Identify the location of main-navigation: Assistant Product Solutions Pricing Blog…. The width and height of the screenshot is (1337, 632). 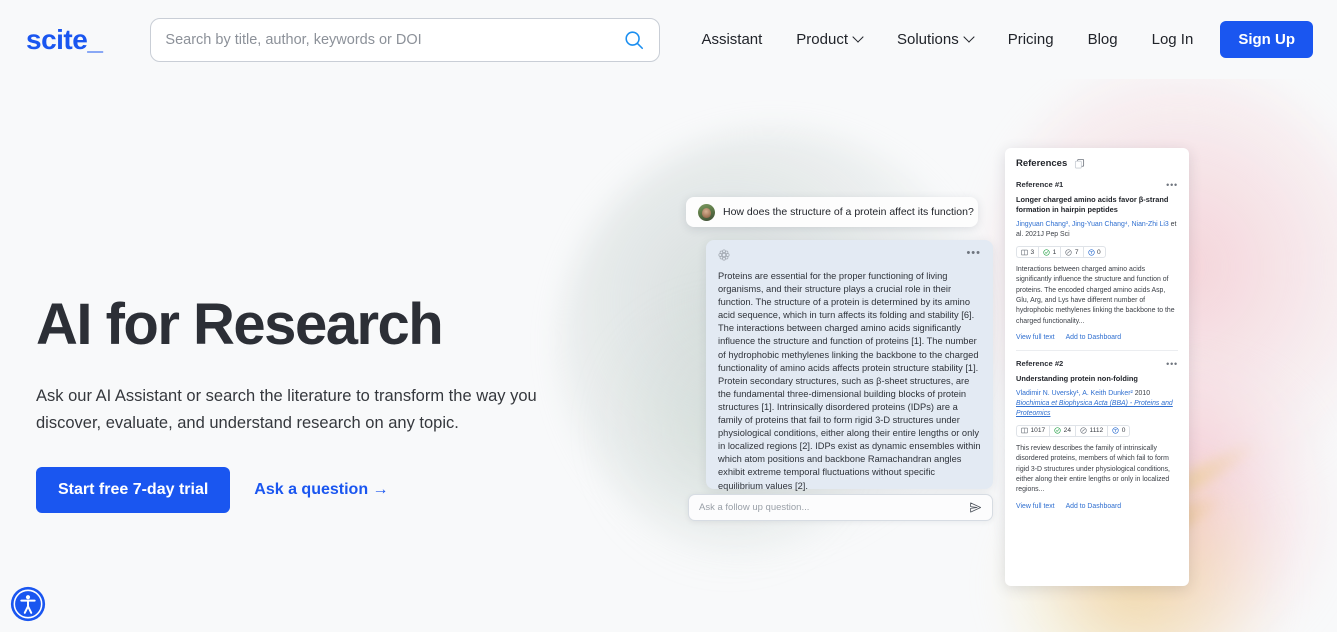
(998, 39).